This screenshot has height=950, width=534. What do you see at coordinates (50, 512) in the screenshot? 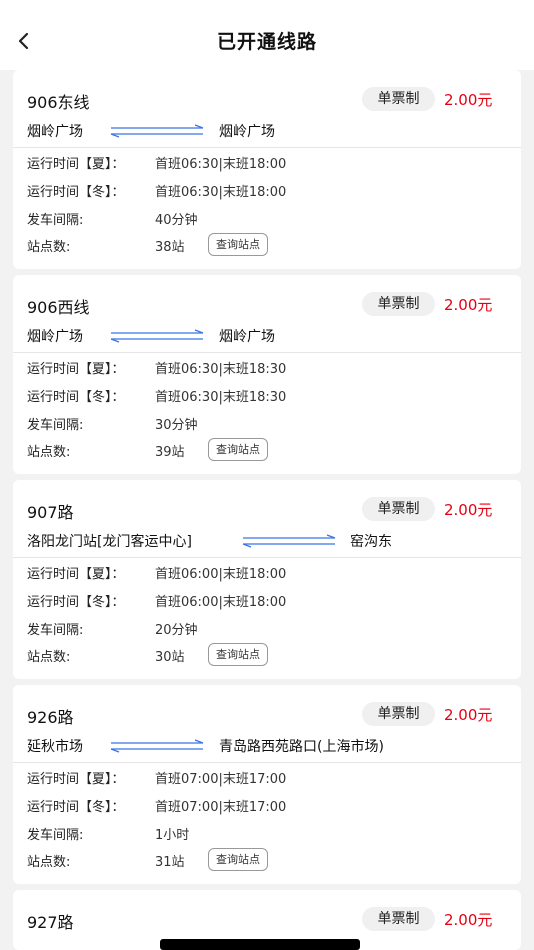
I see `route-name: 907路` at bounding box center [50, 512].